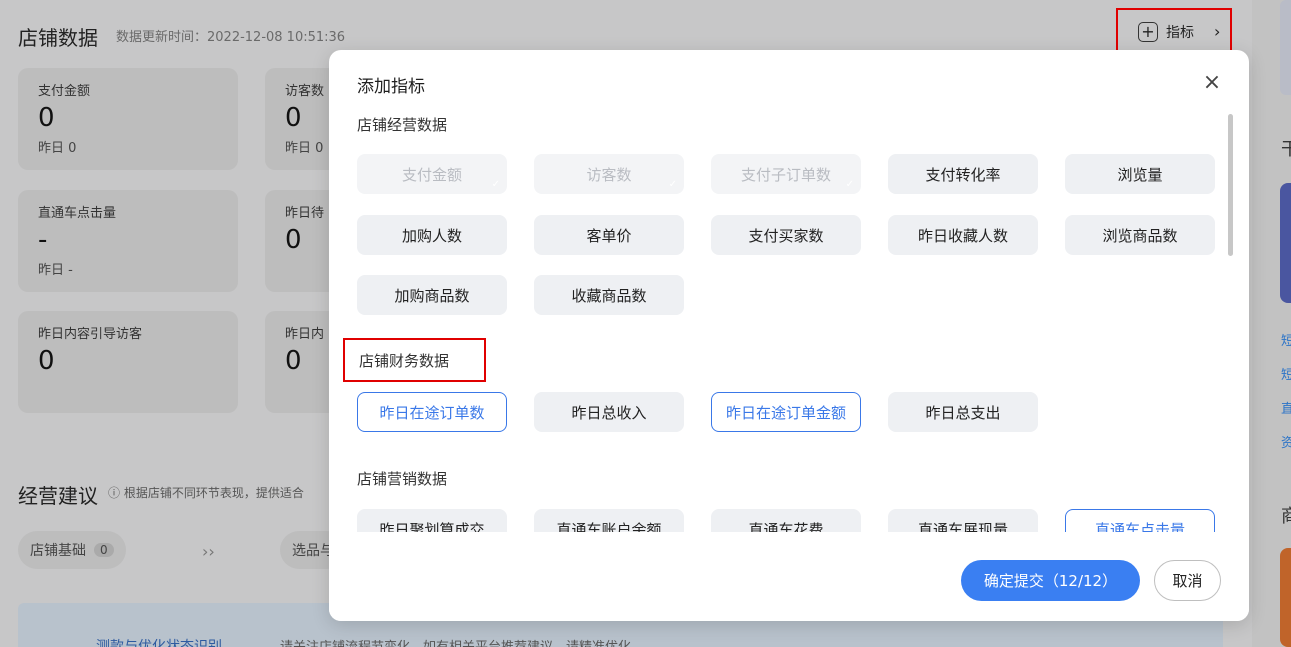 The height and width of the screenshot is (647, 1291). What do you see at coordinates (609, 295) in the screenshot?
I see `indicator-chip: 收藏商品数` at bounding box center [609, 295].